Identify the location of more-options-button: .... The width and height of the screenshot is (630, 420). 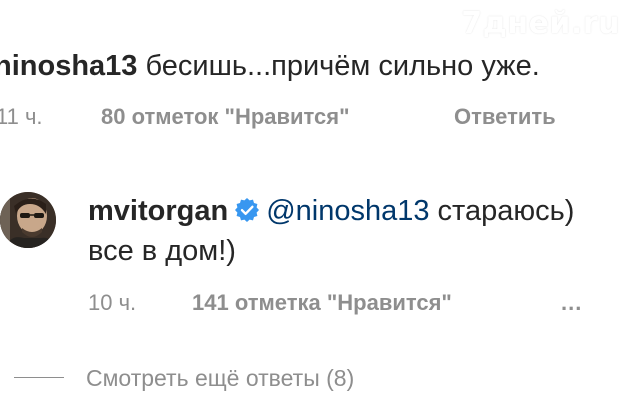
(571, 303).